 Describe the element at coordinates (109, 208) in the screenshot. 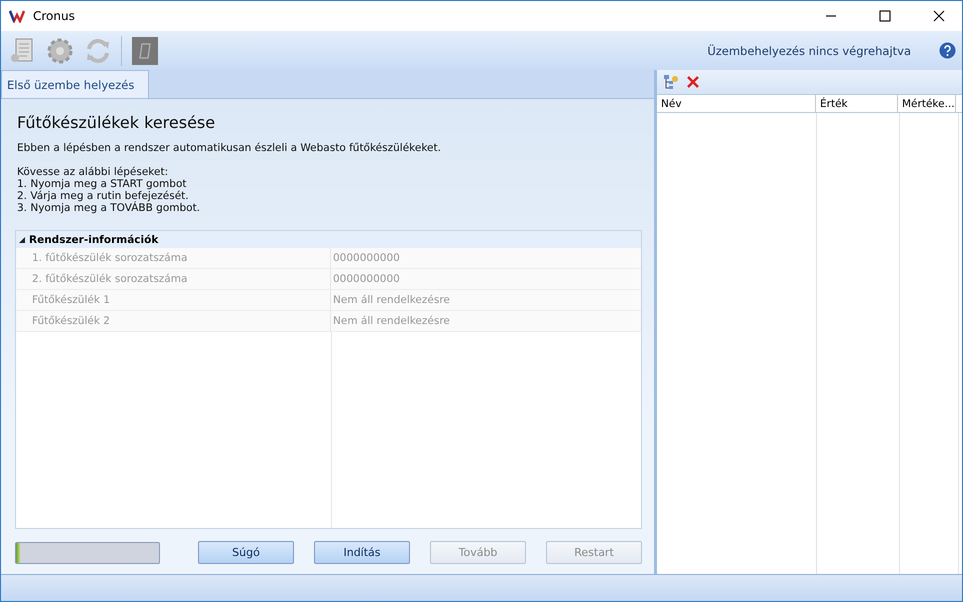

I see `instruction-line: 3. Nyomja meg a TOVÁBB gombot.` at that location.